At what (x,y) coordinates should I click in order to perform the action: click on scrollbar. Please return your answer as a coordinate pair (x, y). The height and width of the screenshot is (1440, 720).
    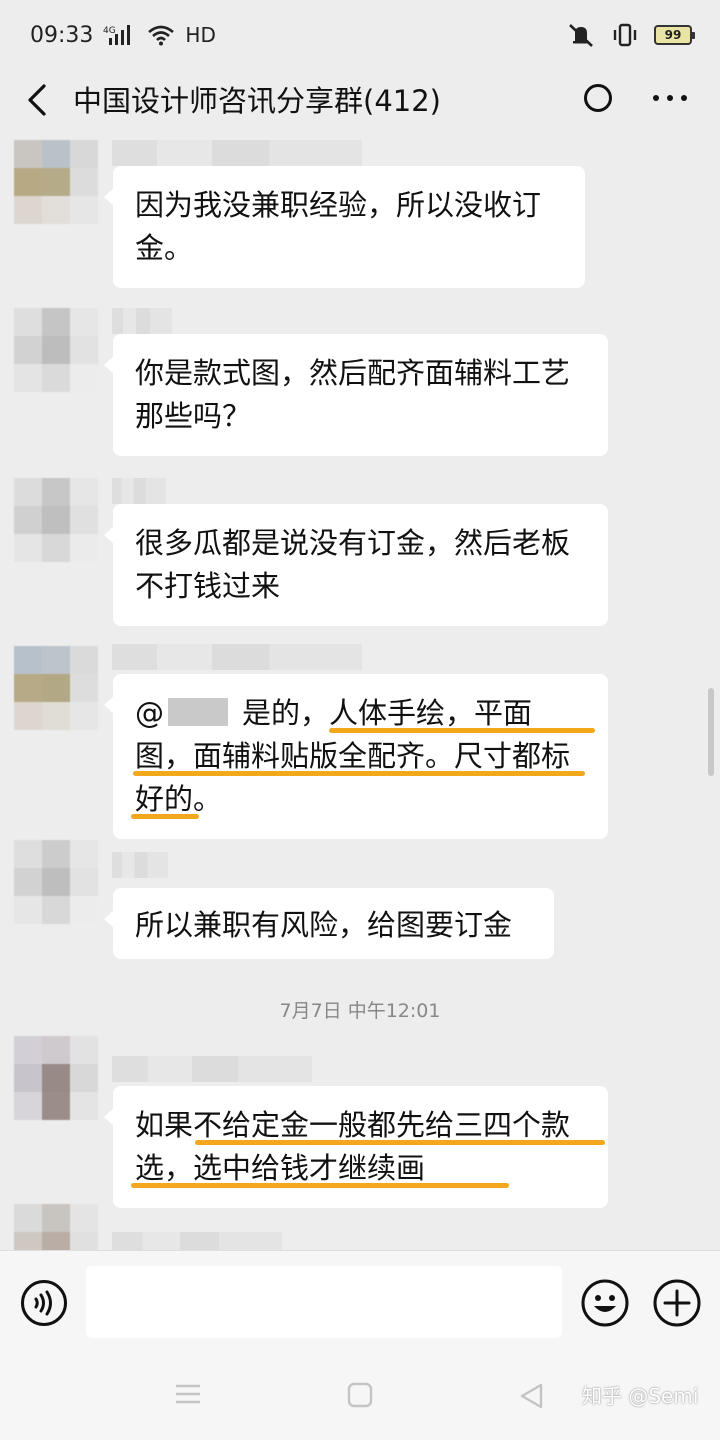
    Looking at the image, I should click on (711, 732).